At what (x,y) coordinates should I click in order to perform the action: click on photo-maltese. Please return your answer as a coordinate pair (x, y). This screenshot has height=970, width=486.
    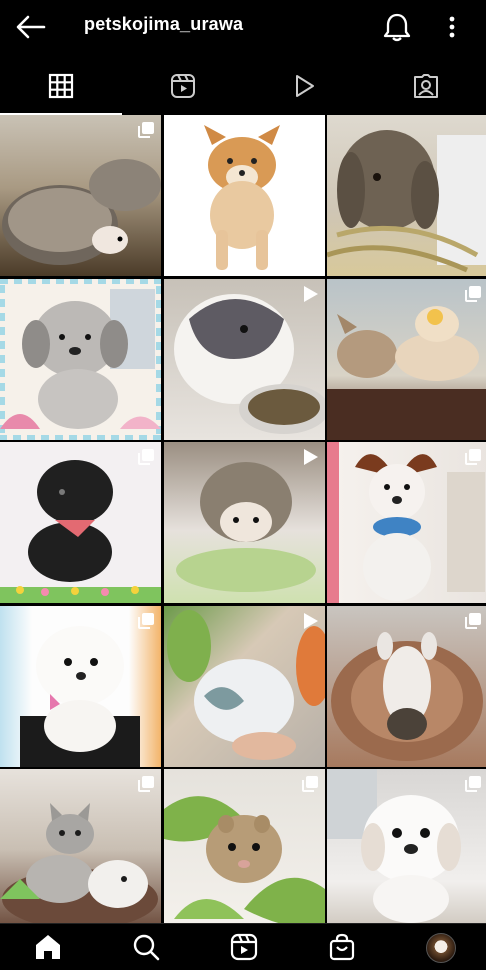
    Looking at the image, I should click on (80, 696).